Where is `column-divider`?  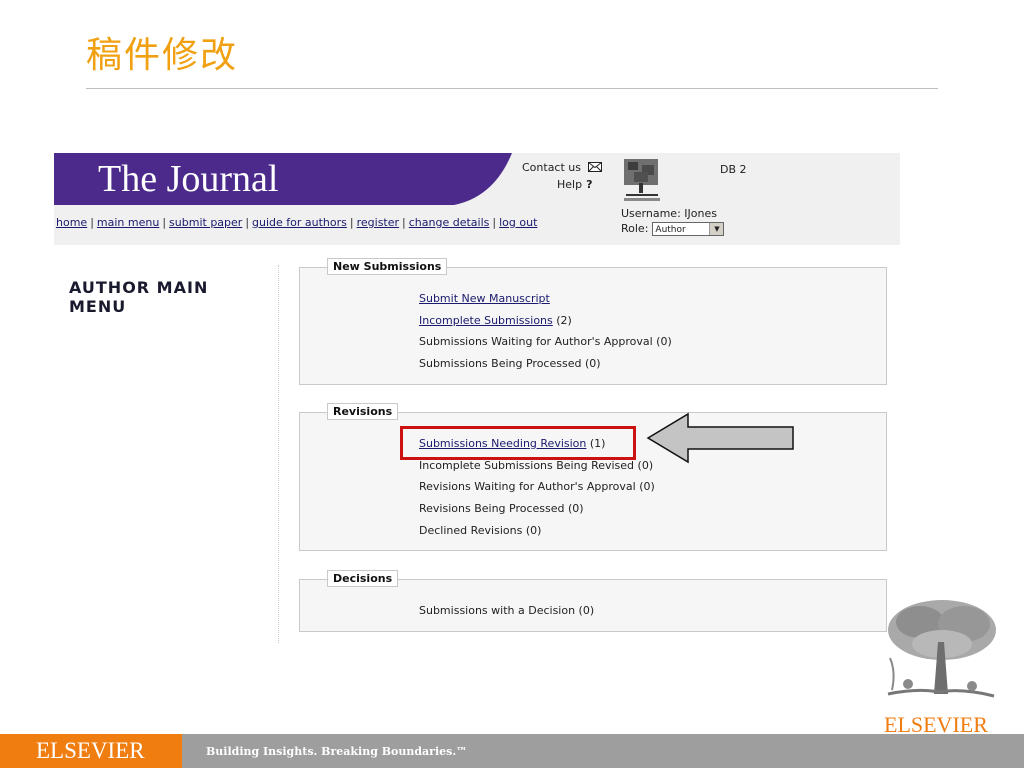 column-divider is located at coordinates (278, 454).